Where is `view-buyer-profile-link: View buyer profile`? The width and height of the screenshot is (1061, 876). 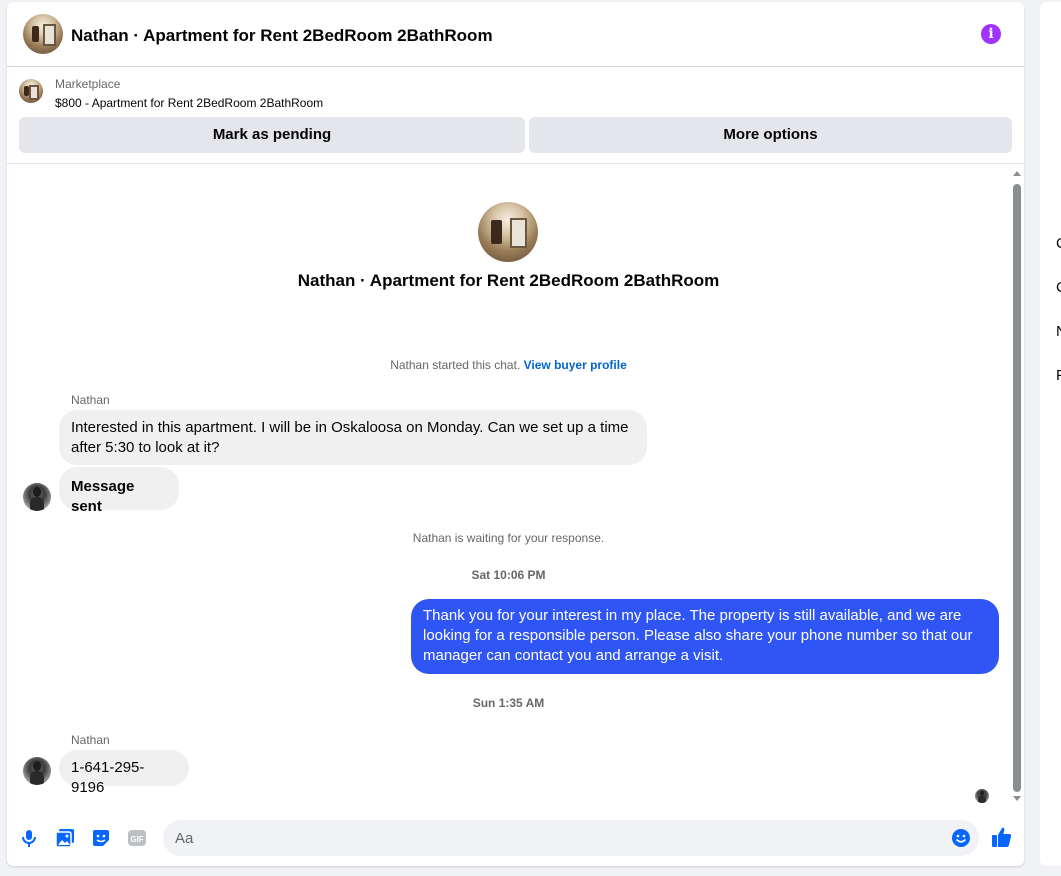
view-buyer-profile-link: View buyer profile is located at coordinates (575, 365).